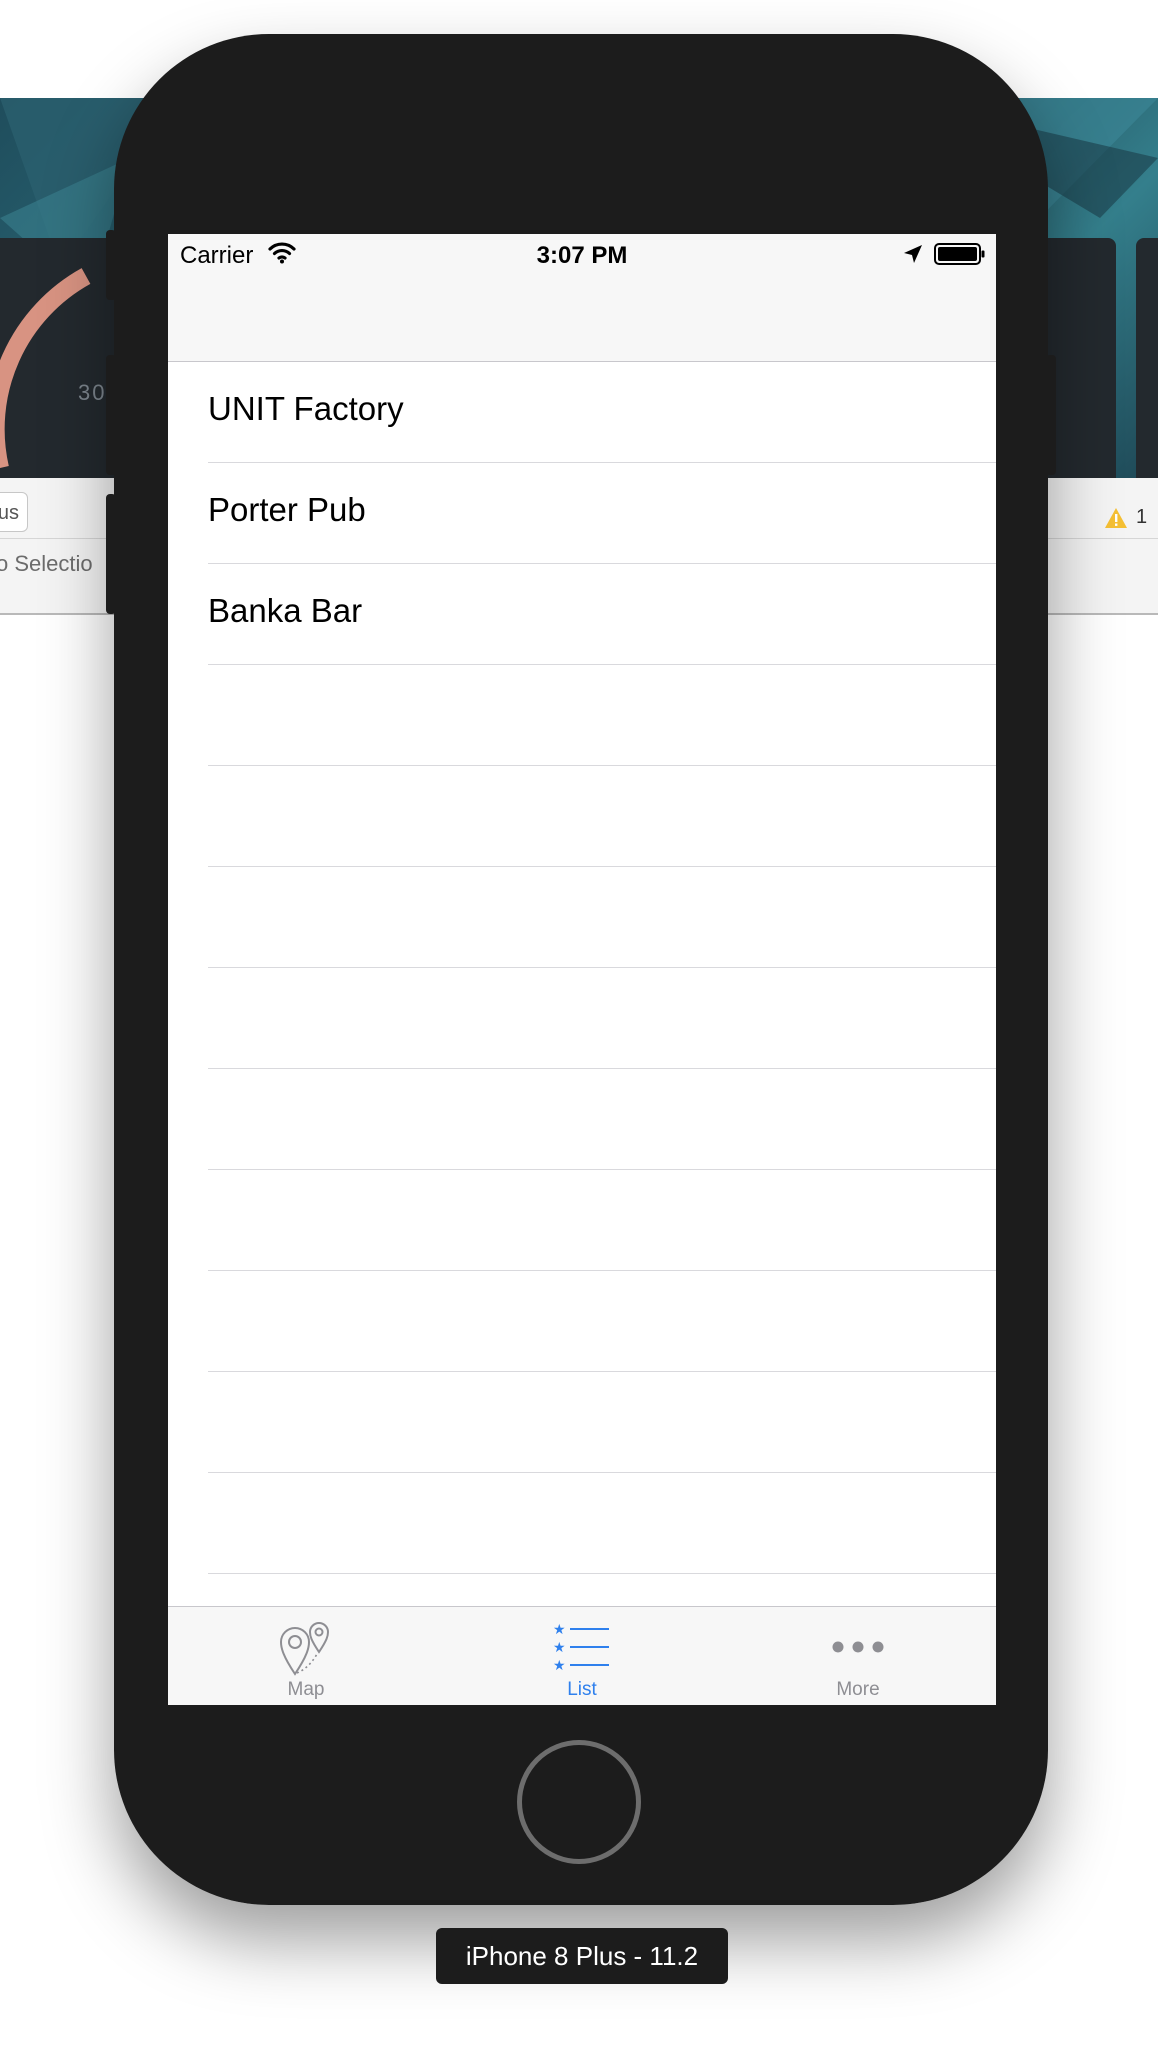  Describe the element at coordinates (111, 265) in the screenshot. I see `mute-switch` at that location.